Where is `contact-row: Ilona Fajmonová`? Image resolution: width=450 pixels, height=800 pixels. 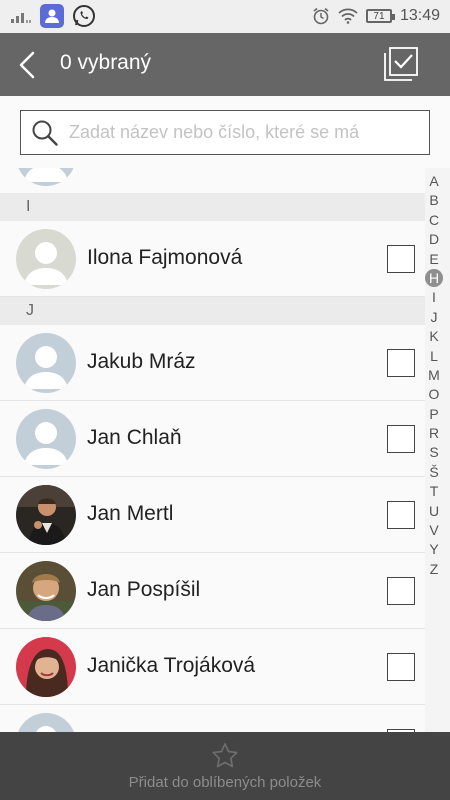
contact-row: Ilona Fajmonová is located at coordinates (212, 259).